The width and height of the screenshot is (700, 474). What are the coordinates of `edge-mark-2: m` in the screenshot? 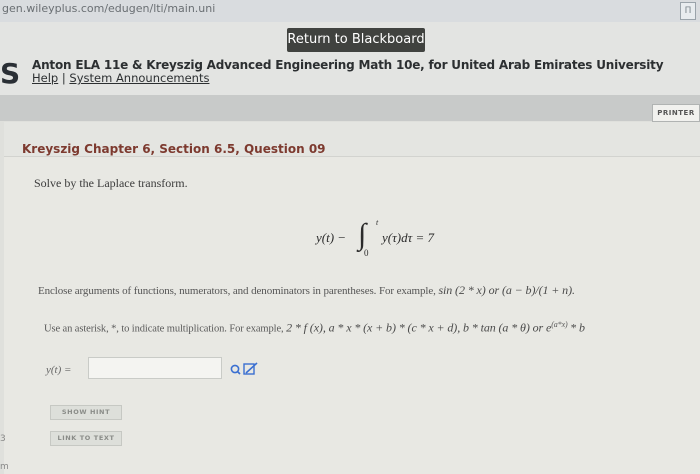 It's located at (4, 467).